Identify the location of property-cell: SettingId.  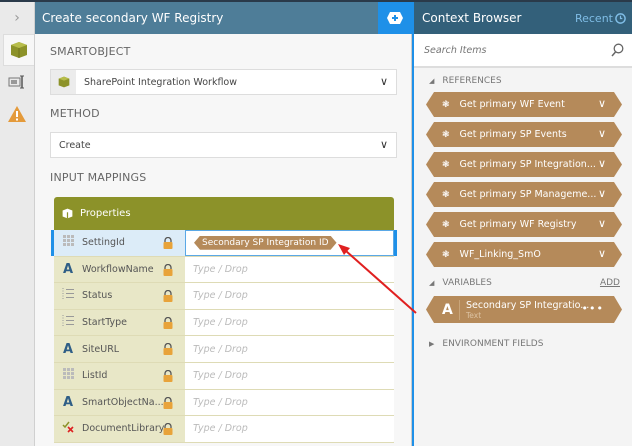
(119, 243).